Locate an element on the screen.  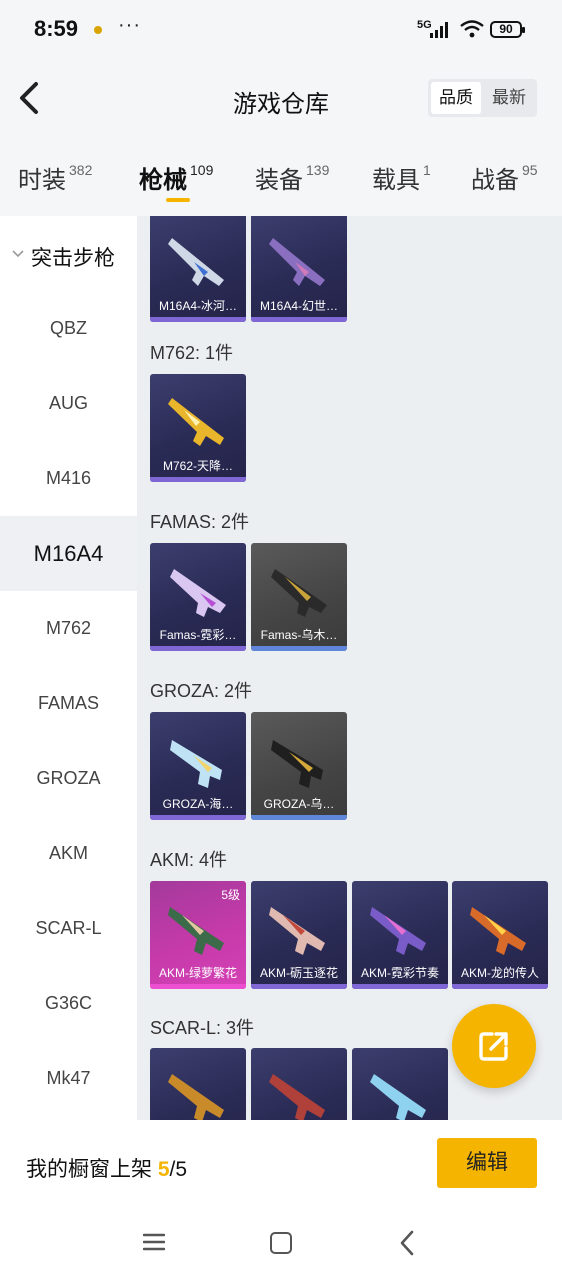
sidebar-item-qbz: QBZ is located at coordinates (68, 328).